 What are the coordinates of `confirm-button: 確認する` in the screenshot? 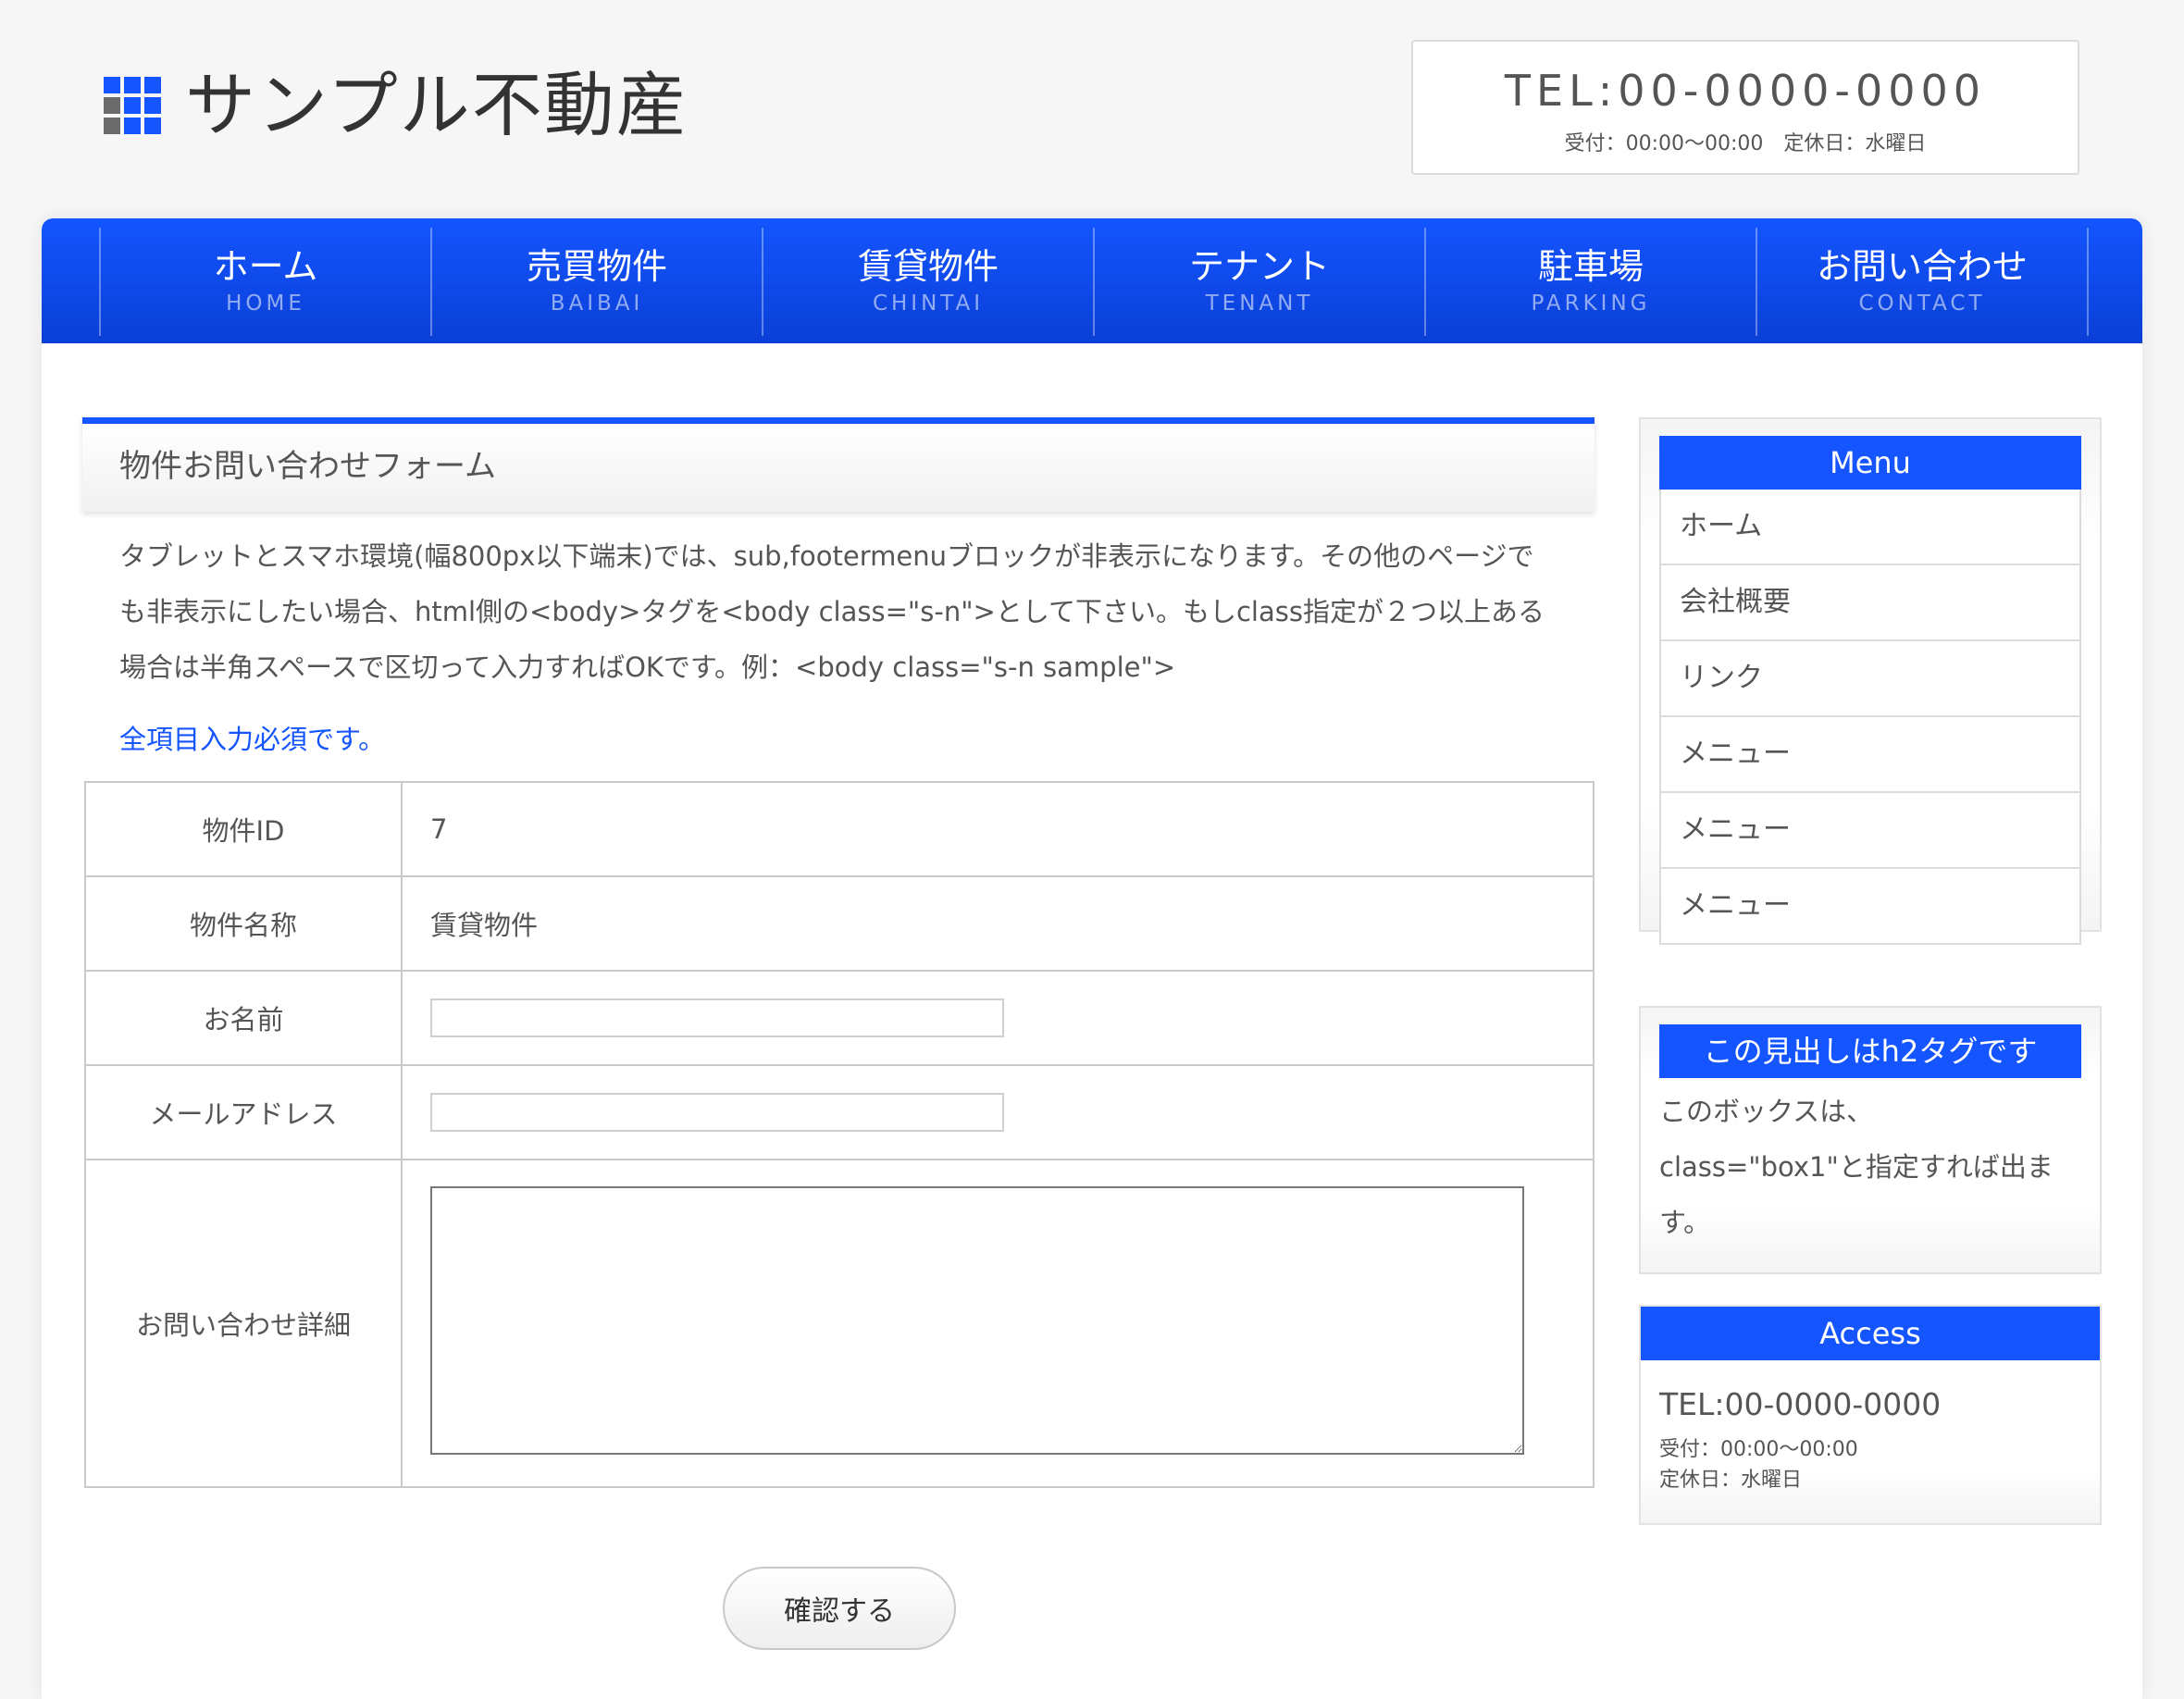 It's located at (839, 1608).